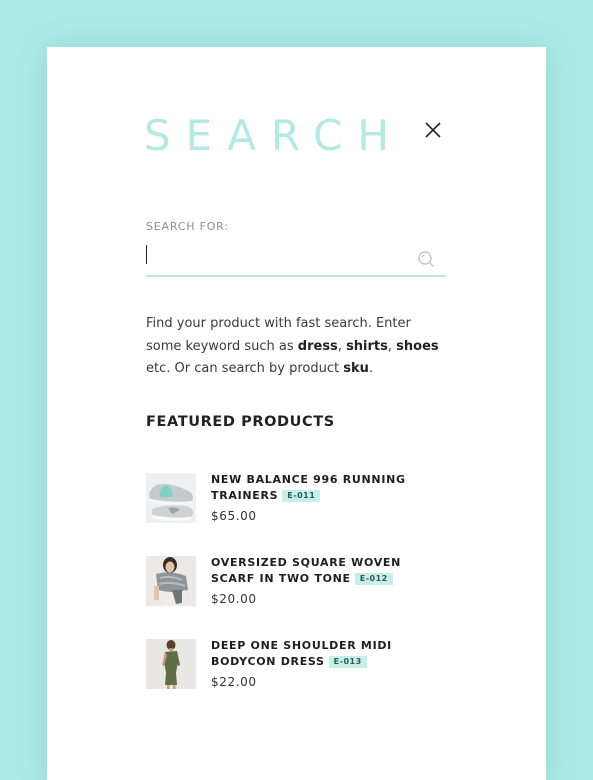 The height and width of the screenshot is (780, 593). What do you see at coordinates (277, 256) in the screenshot?
I see `search-input` at bounding box center [277, 256].